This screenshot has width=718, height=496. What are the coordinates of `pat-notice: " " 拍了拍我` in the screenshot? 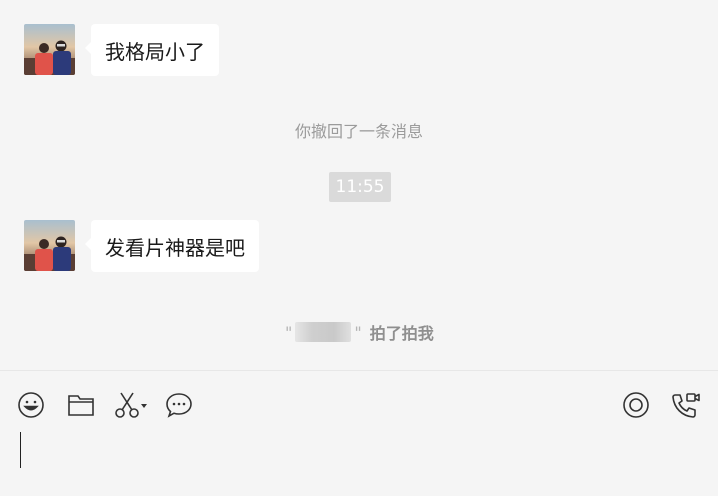 It's located at (359, 332).